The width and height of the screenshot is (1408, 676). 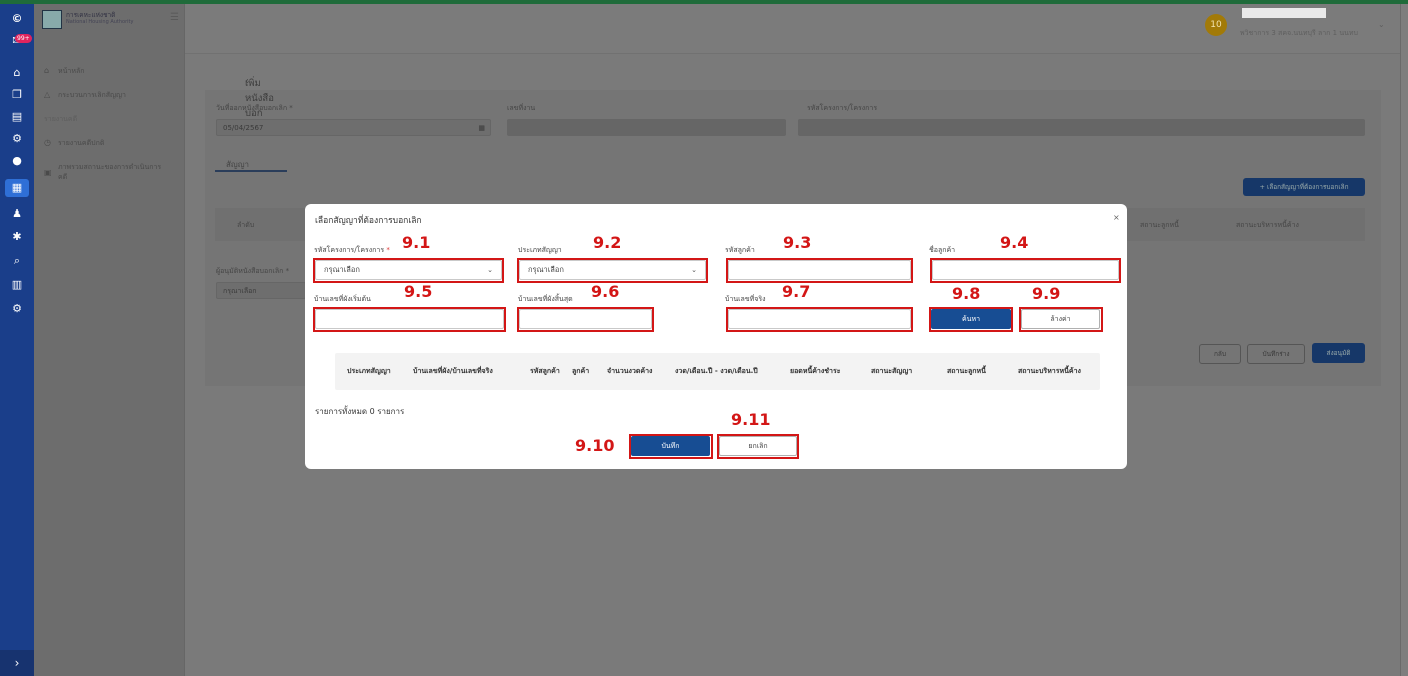 I want to click on project-field-label: รหัสโครงการ/โครงการ *, so click(x=352, y=250).